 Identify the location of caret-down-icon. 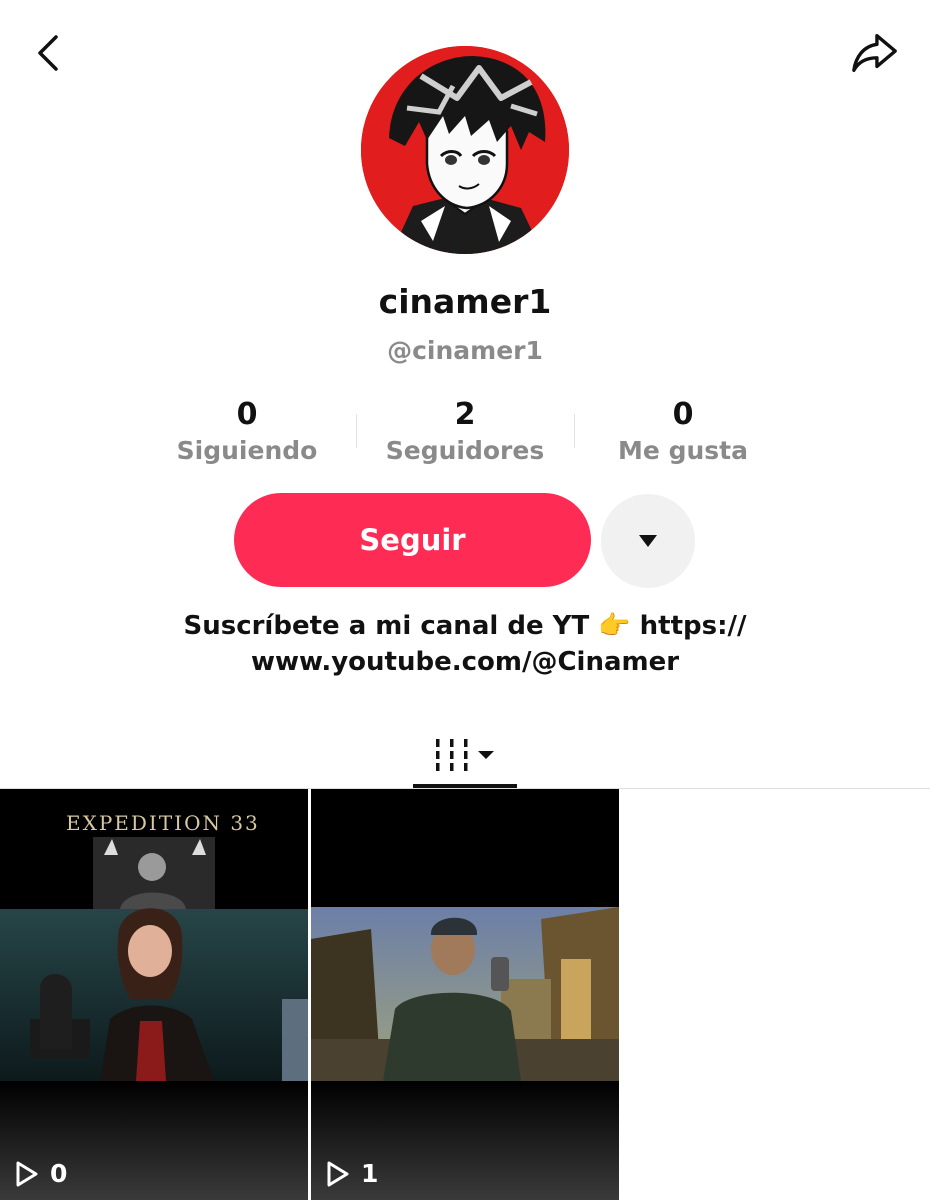
(648, 541).